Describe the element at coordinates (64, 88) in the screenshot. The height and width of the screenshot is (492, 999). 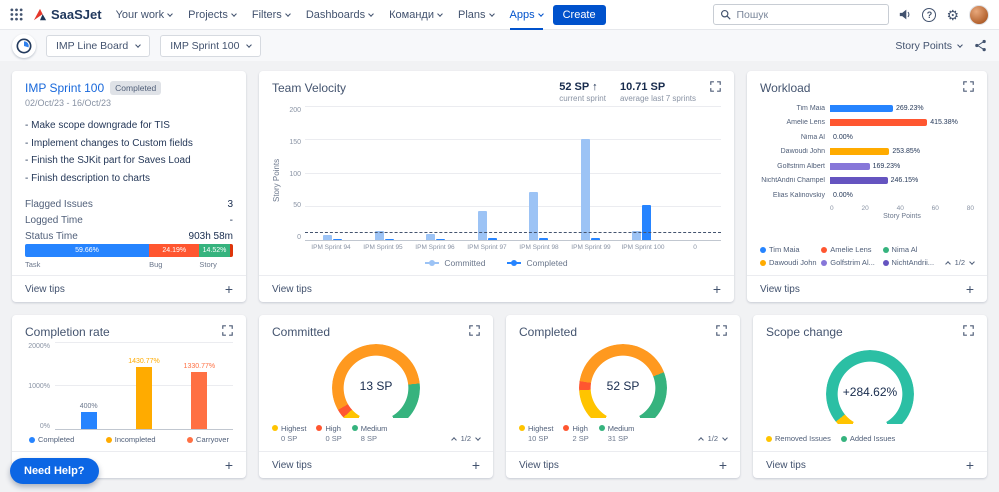
I see `sprint-title: IMP Sprint 100` at that location.